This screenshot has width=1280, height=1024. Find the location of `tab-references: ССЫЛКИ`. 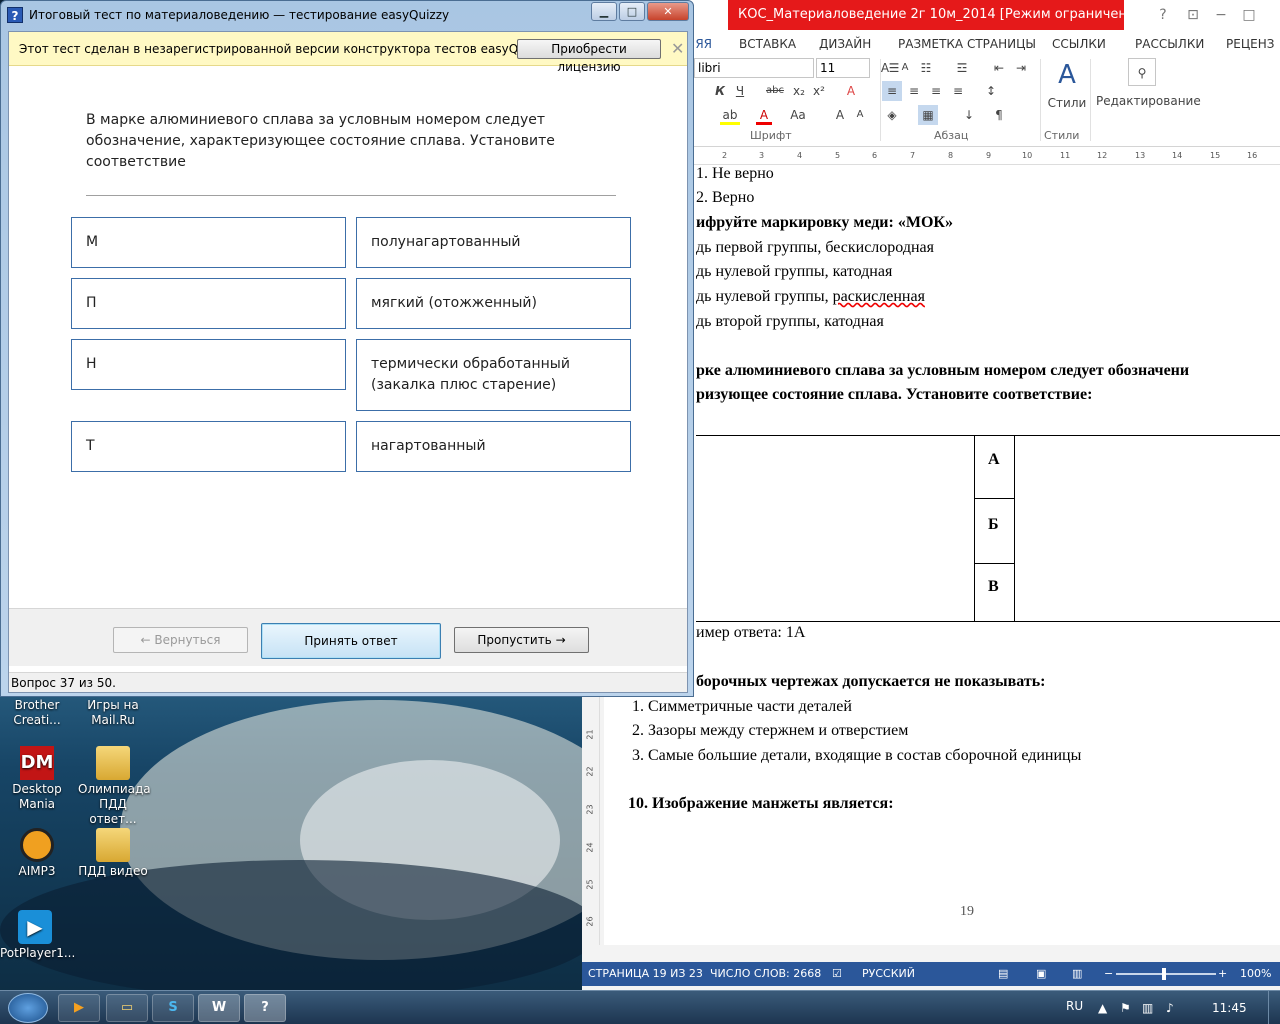

tab-references: ССЫЛКИ is located at coordinates (1079, 44).